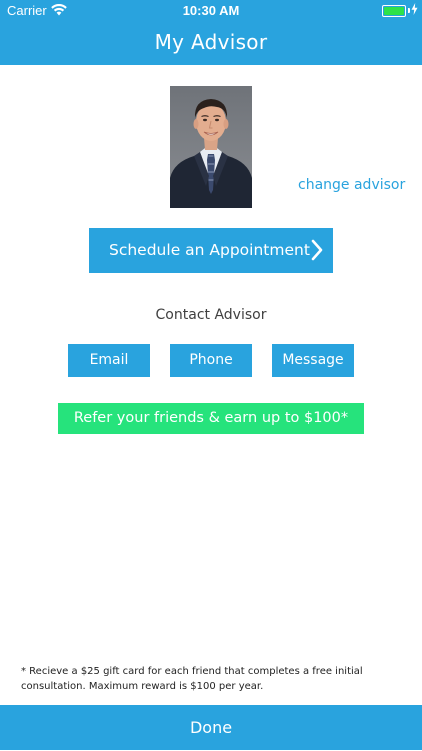 This screenshot has width=422, height=751. Describe the element at coordinates (211, 418) in the screenshot. I see `refer-friends-button: Refer your friends & earn up to $100*` at that location.